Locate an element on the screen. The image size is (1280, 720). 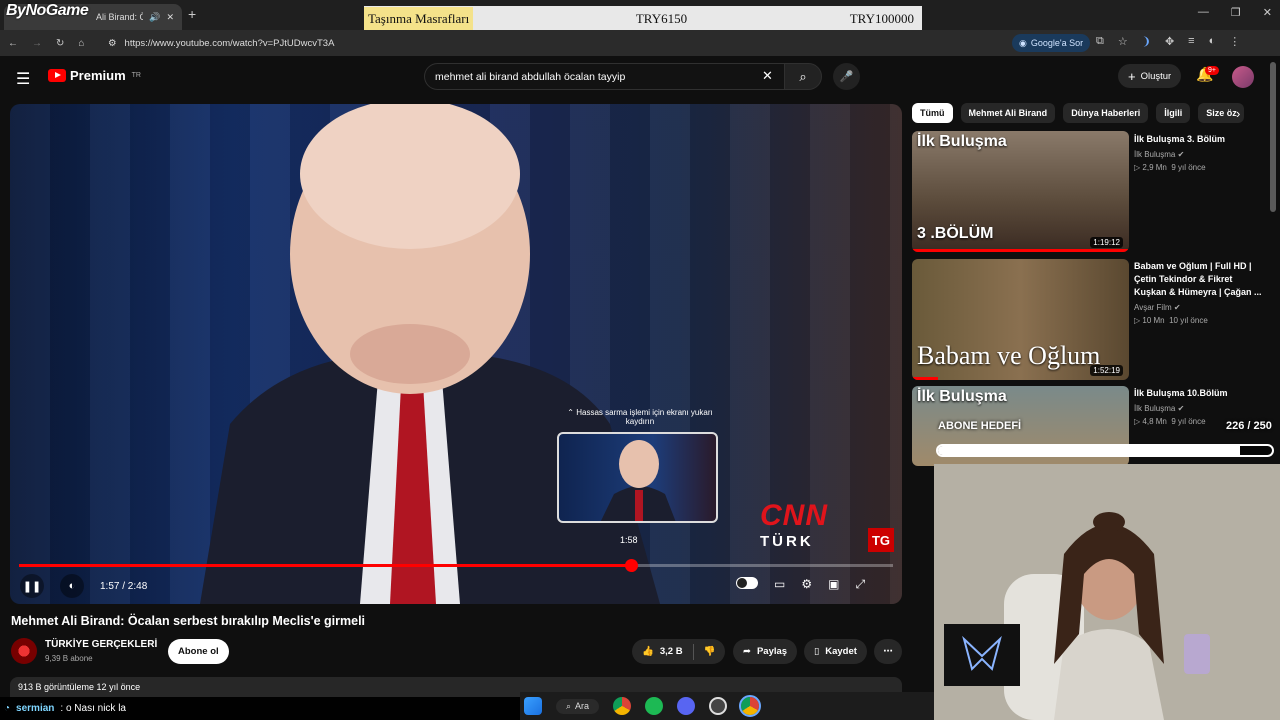
player-left-controls: ❚❚ ◐ 1:57 / 2:48 is located at coordinates (83, 586).